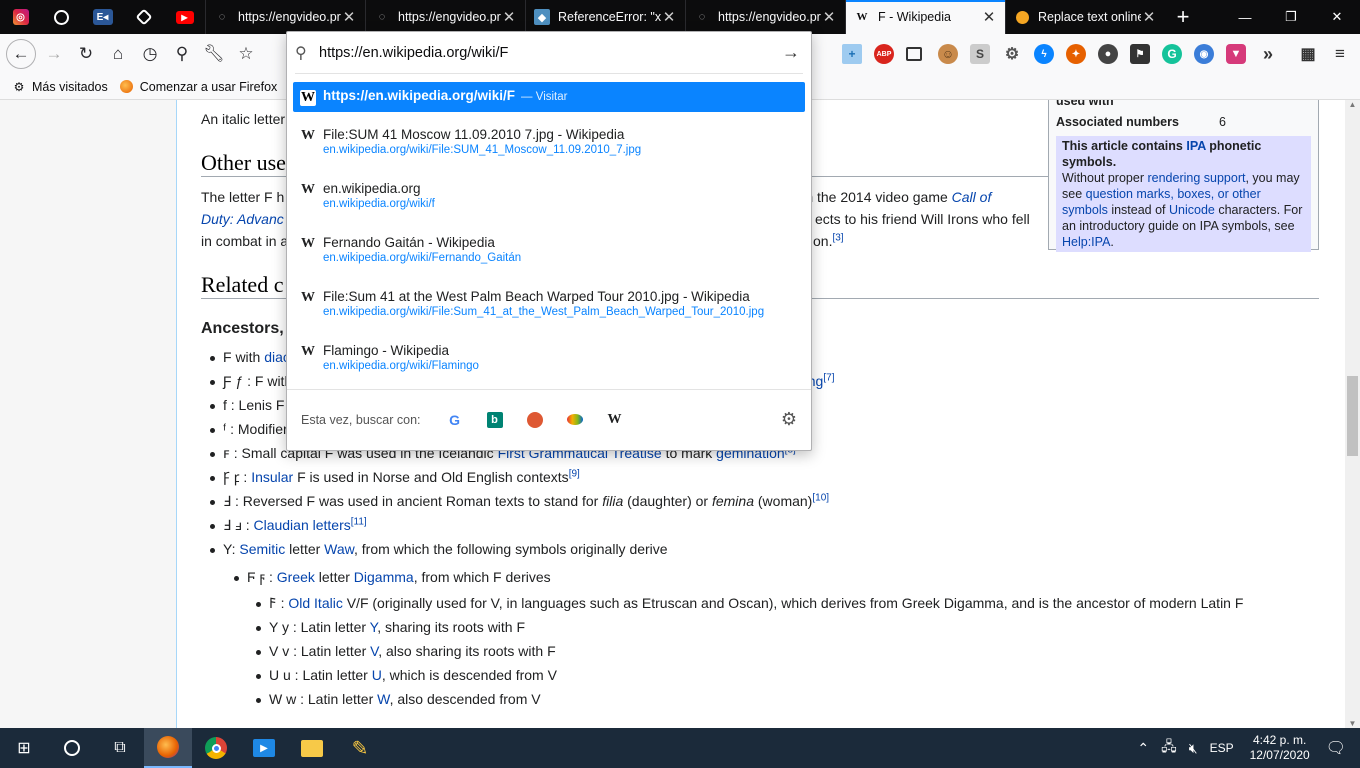 This screenshot has width=1360, height=768. What do you see at coordinates (21, 54) in the screenshot?
I see `back-button: ←` at bounding box center [21, 54].